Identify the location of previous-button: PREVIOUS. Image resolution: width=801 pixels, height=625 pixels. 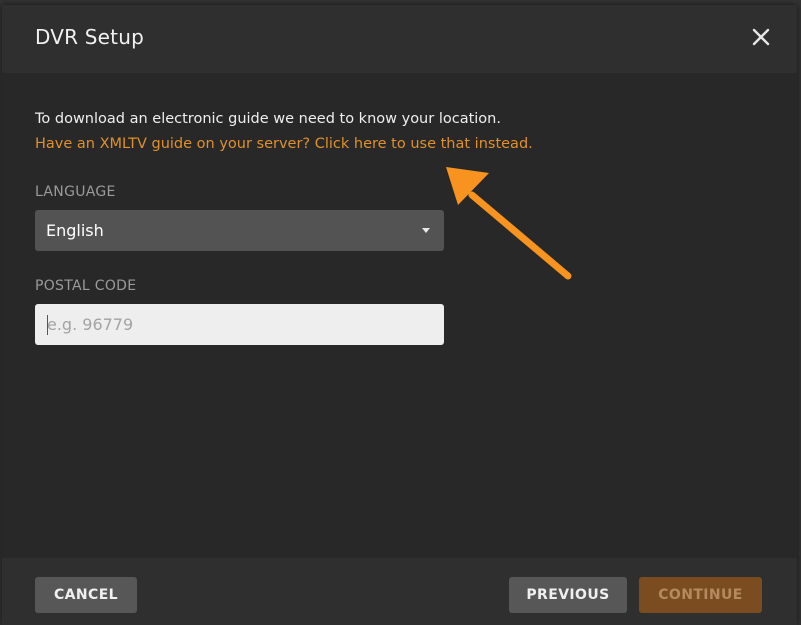
(568, 595).